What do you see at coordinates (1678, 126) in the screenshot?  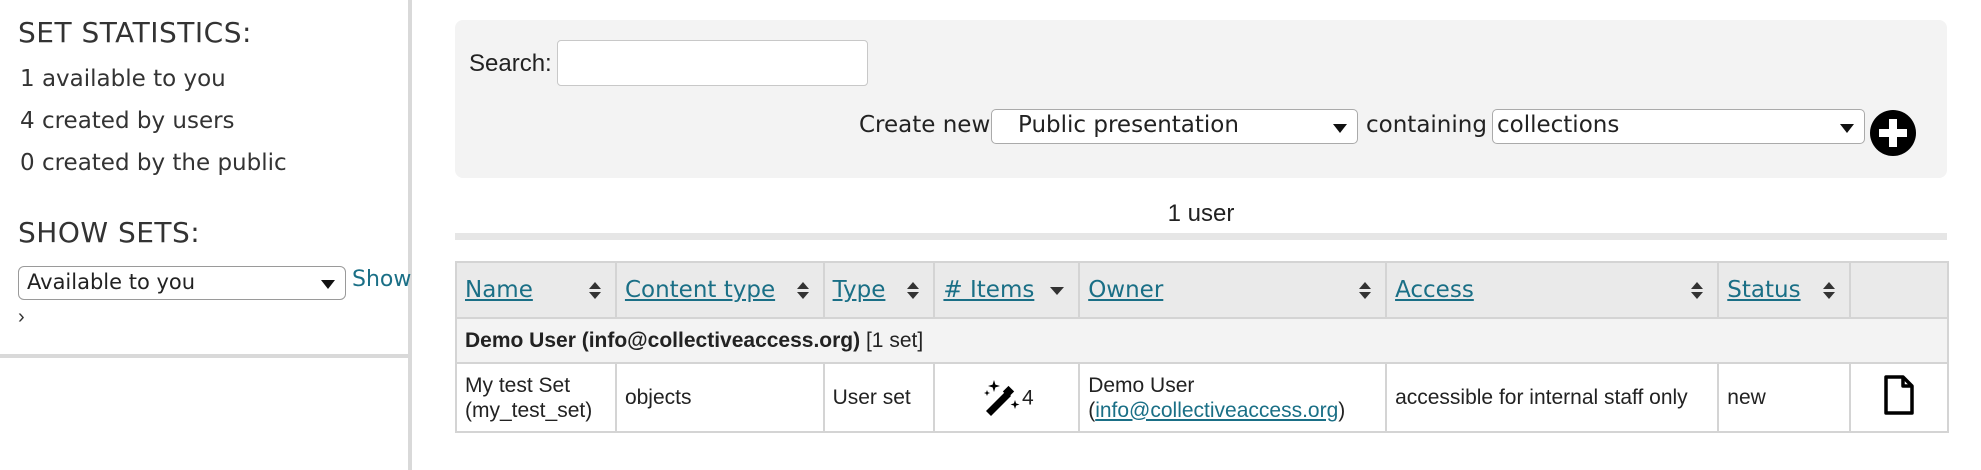 I see `content-type-select: collections` at bounding box center [1678, 126].